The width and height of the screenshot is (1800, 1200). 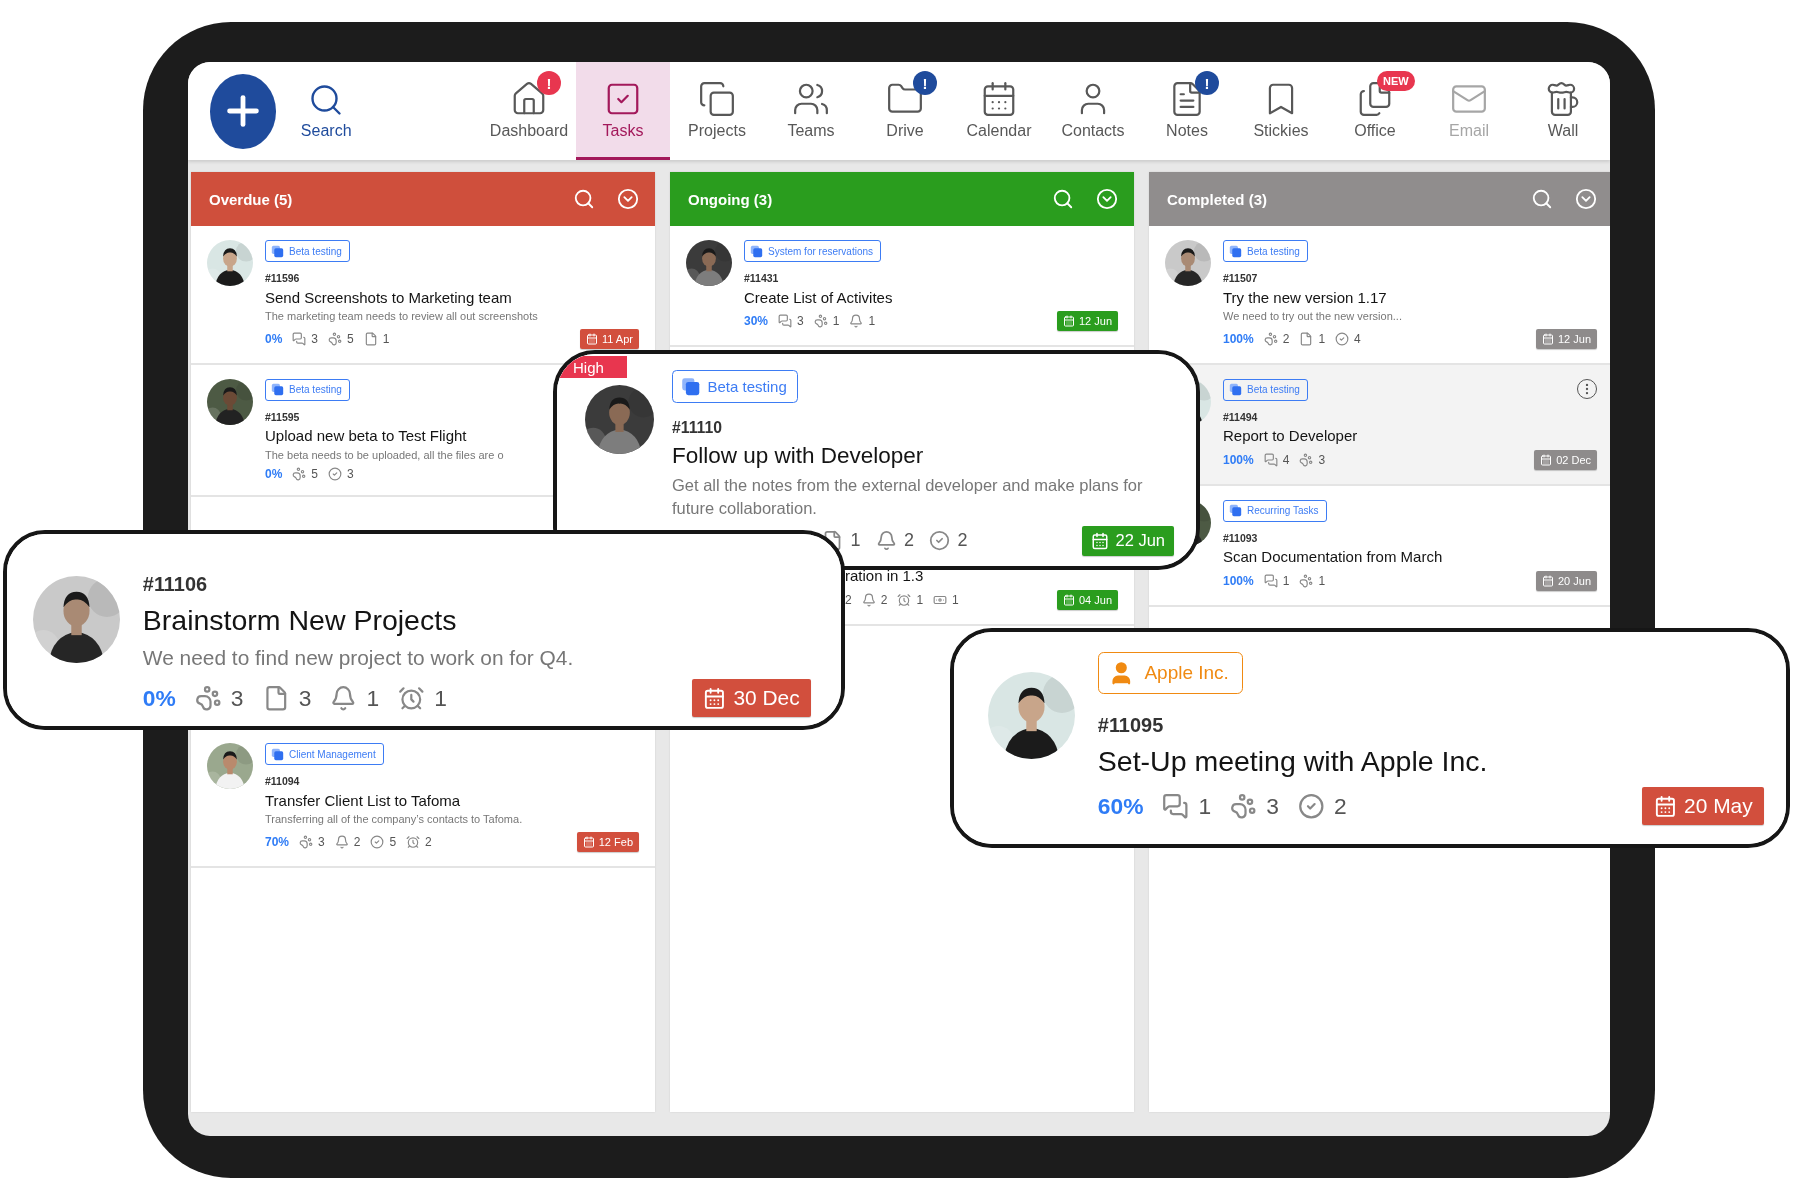 I want to click on task-title: Scan Documentation from March, so click(x=1333, y=557).